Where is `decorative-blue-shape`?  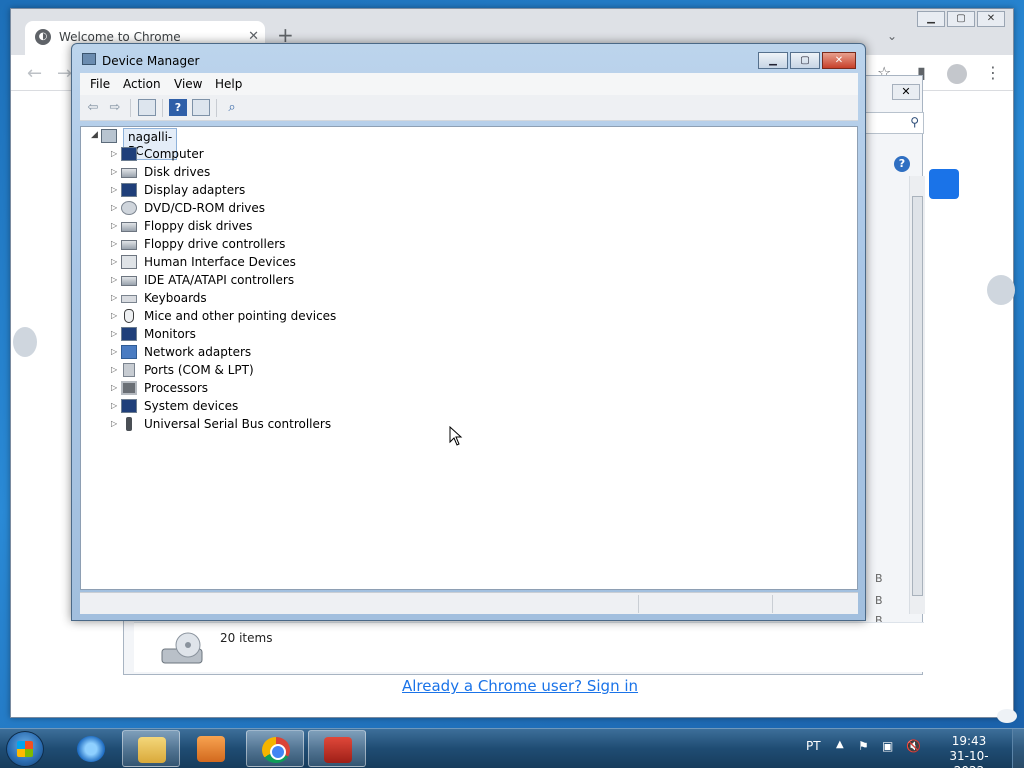
decorative-blue-shape is located at coordinates (944, 184).